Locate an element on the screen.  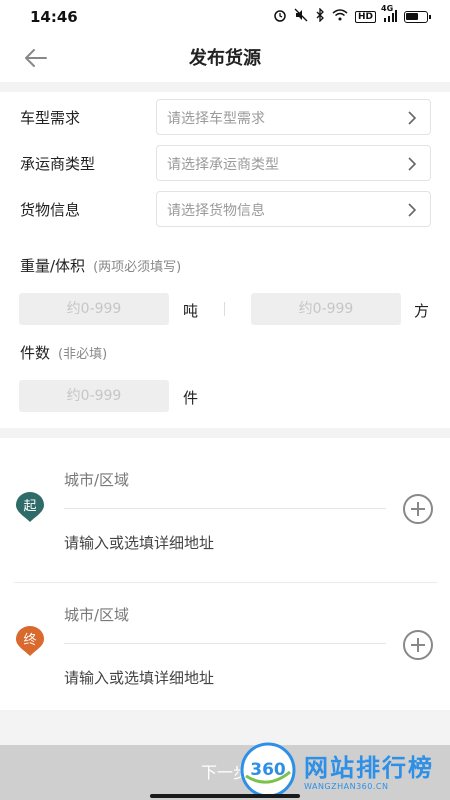
volume-unit: 方 is located at coordinates (422, 311).